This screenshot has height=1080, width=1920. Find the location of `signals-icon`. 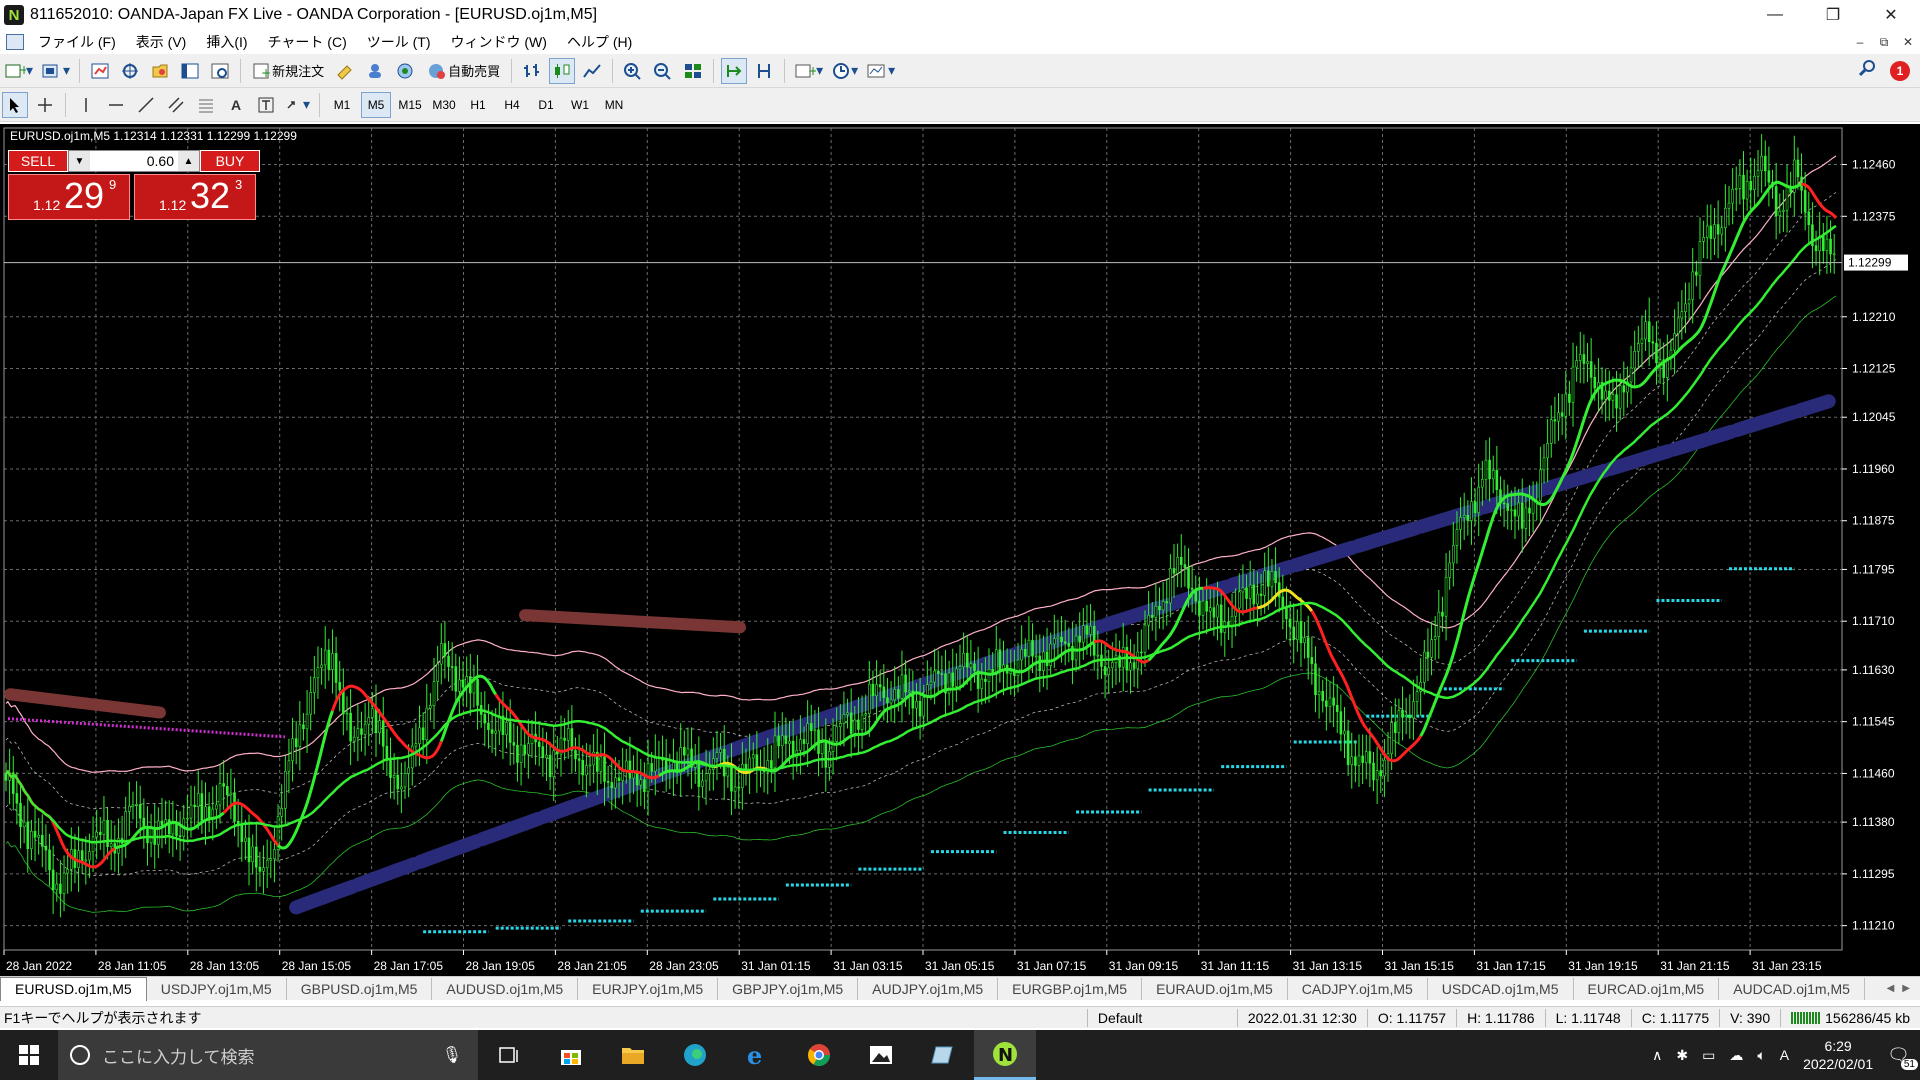

signals-icon is located at coordinates (405, 71).